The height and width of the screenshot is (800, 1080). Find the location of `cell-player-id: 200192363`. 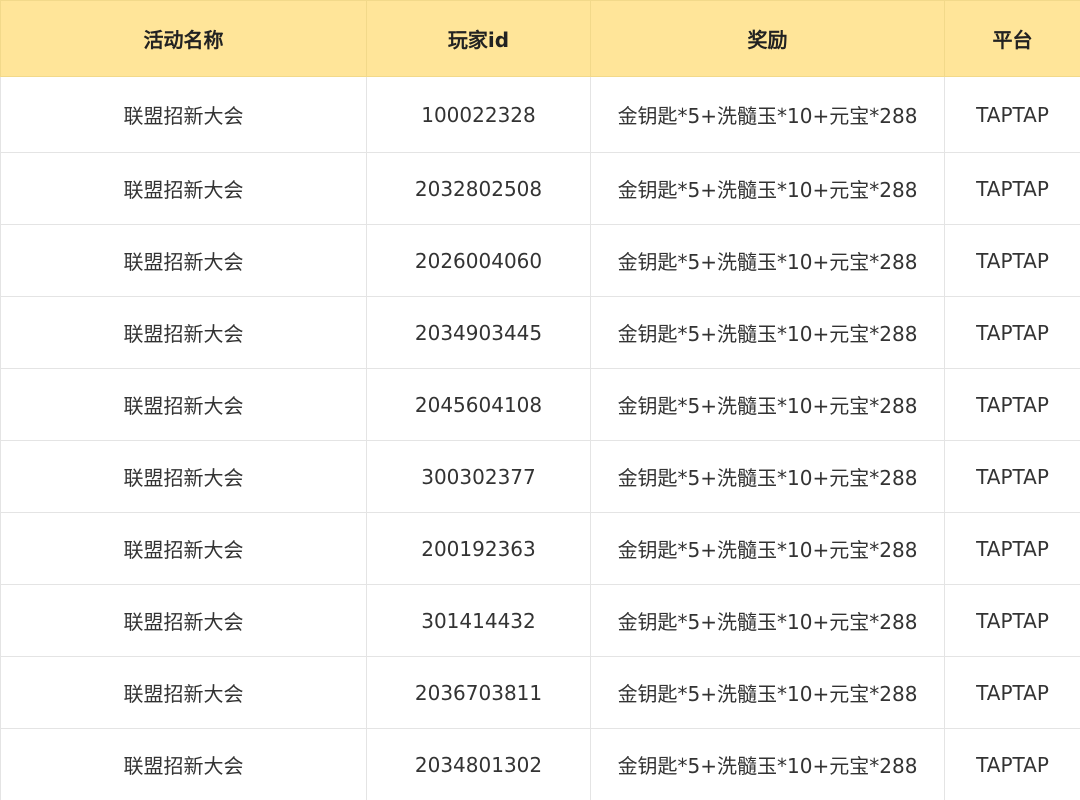

cell-player-id: 200192363 is located at coordinates (478, 548).